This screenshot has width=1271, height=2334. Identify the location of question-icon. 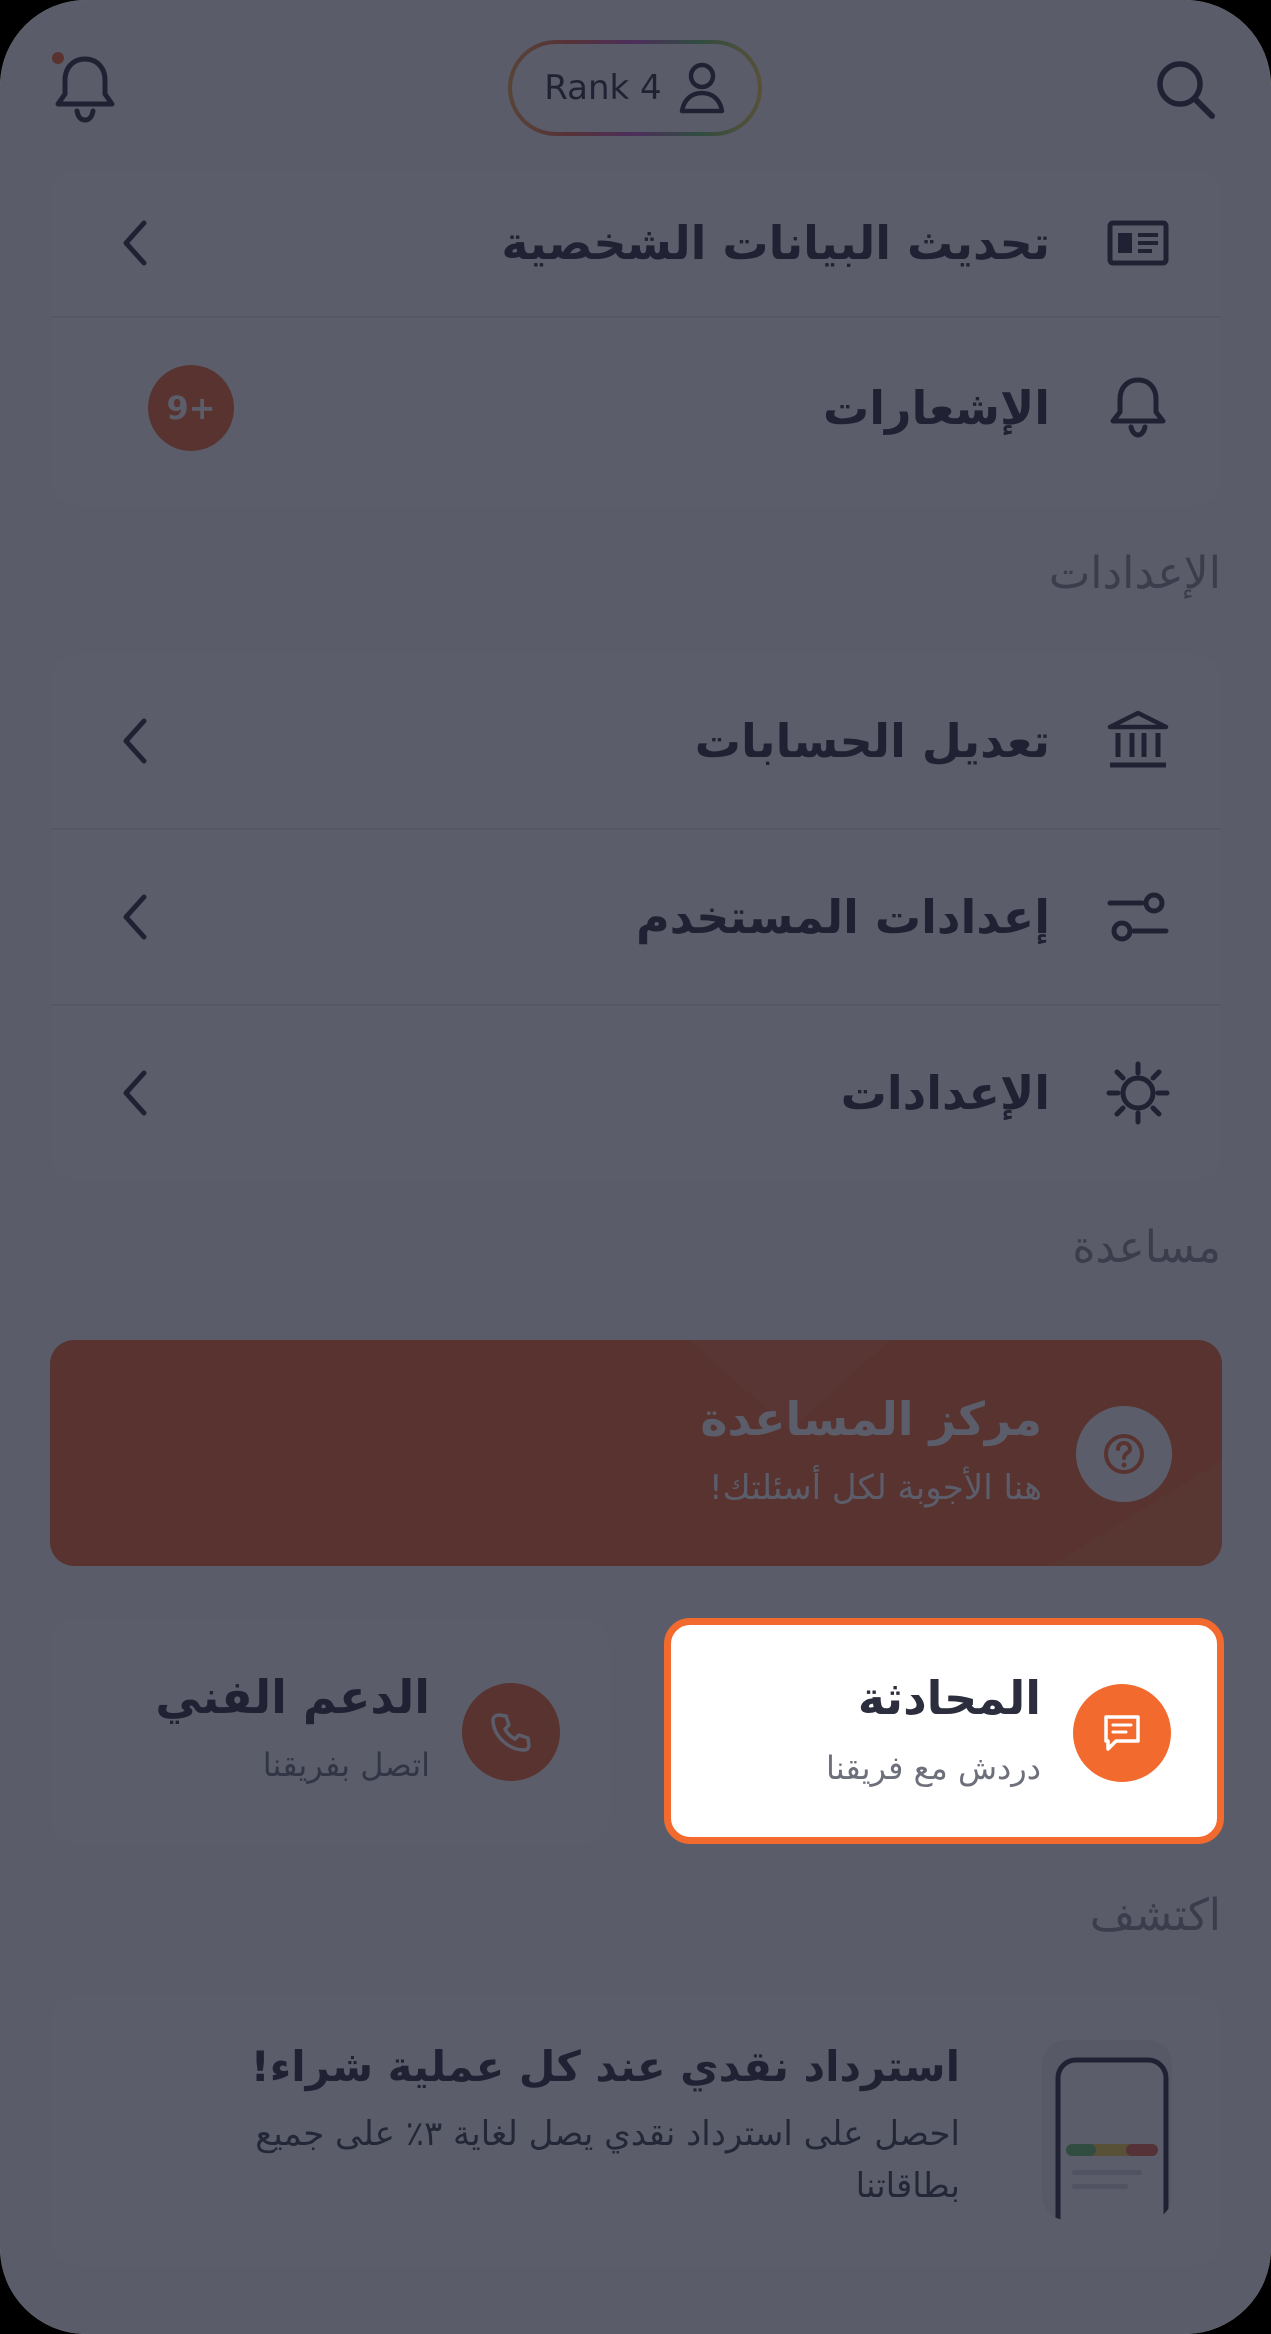
(1124, 1454).